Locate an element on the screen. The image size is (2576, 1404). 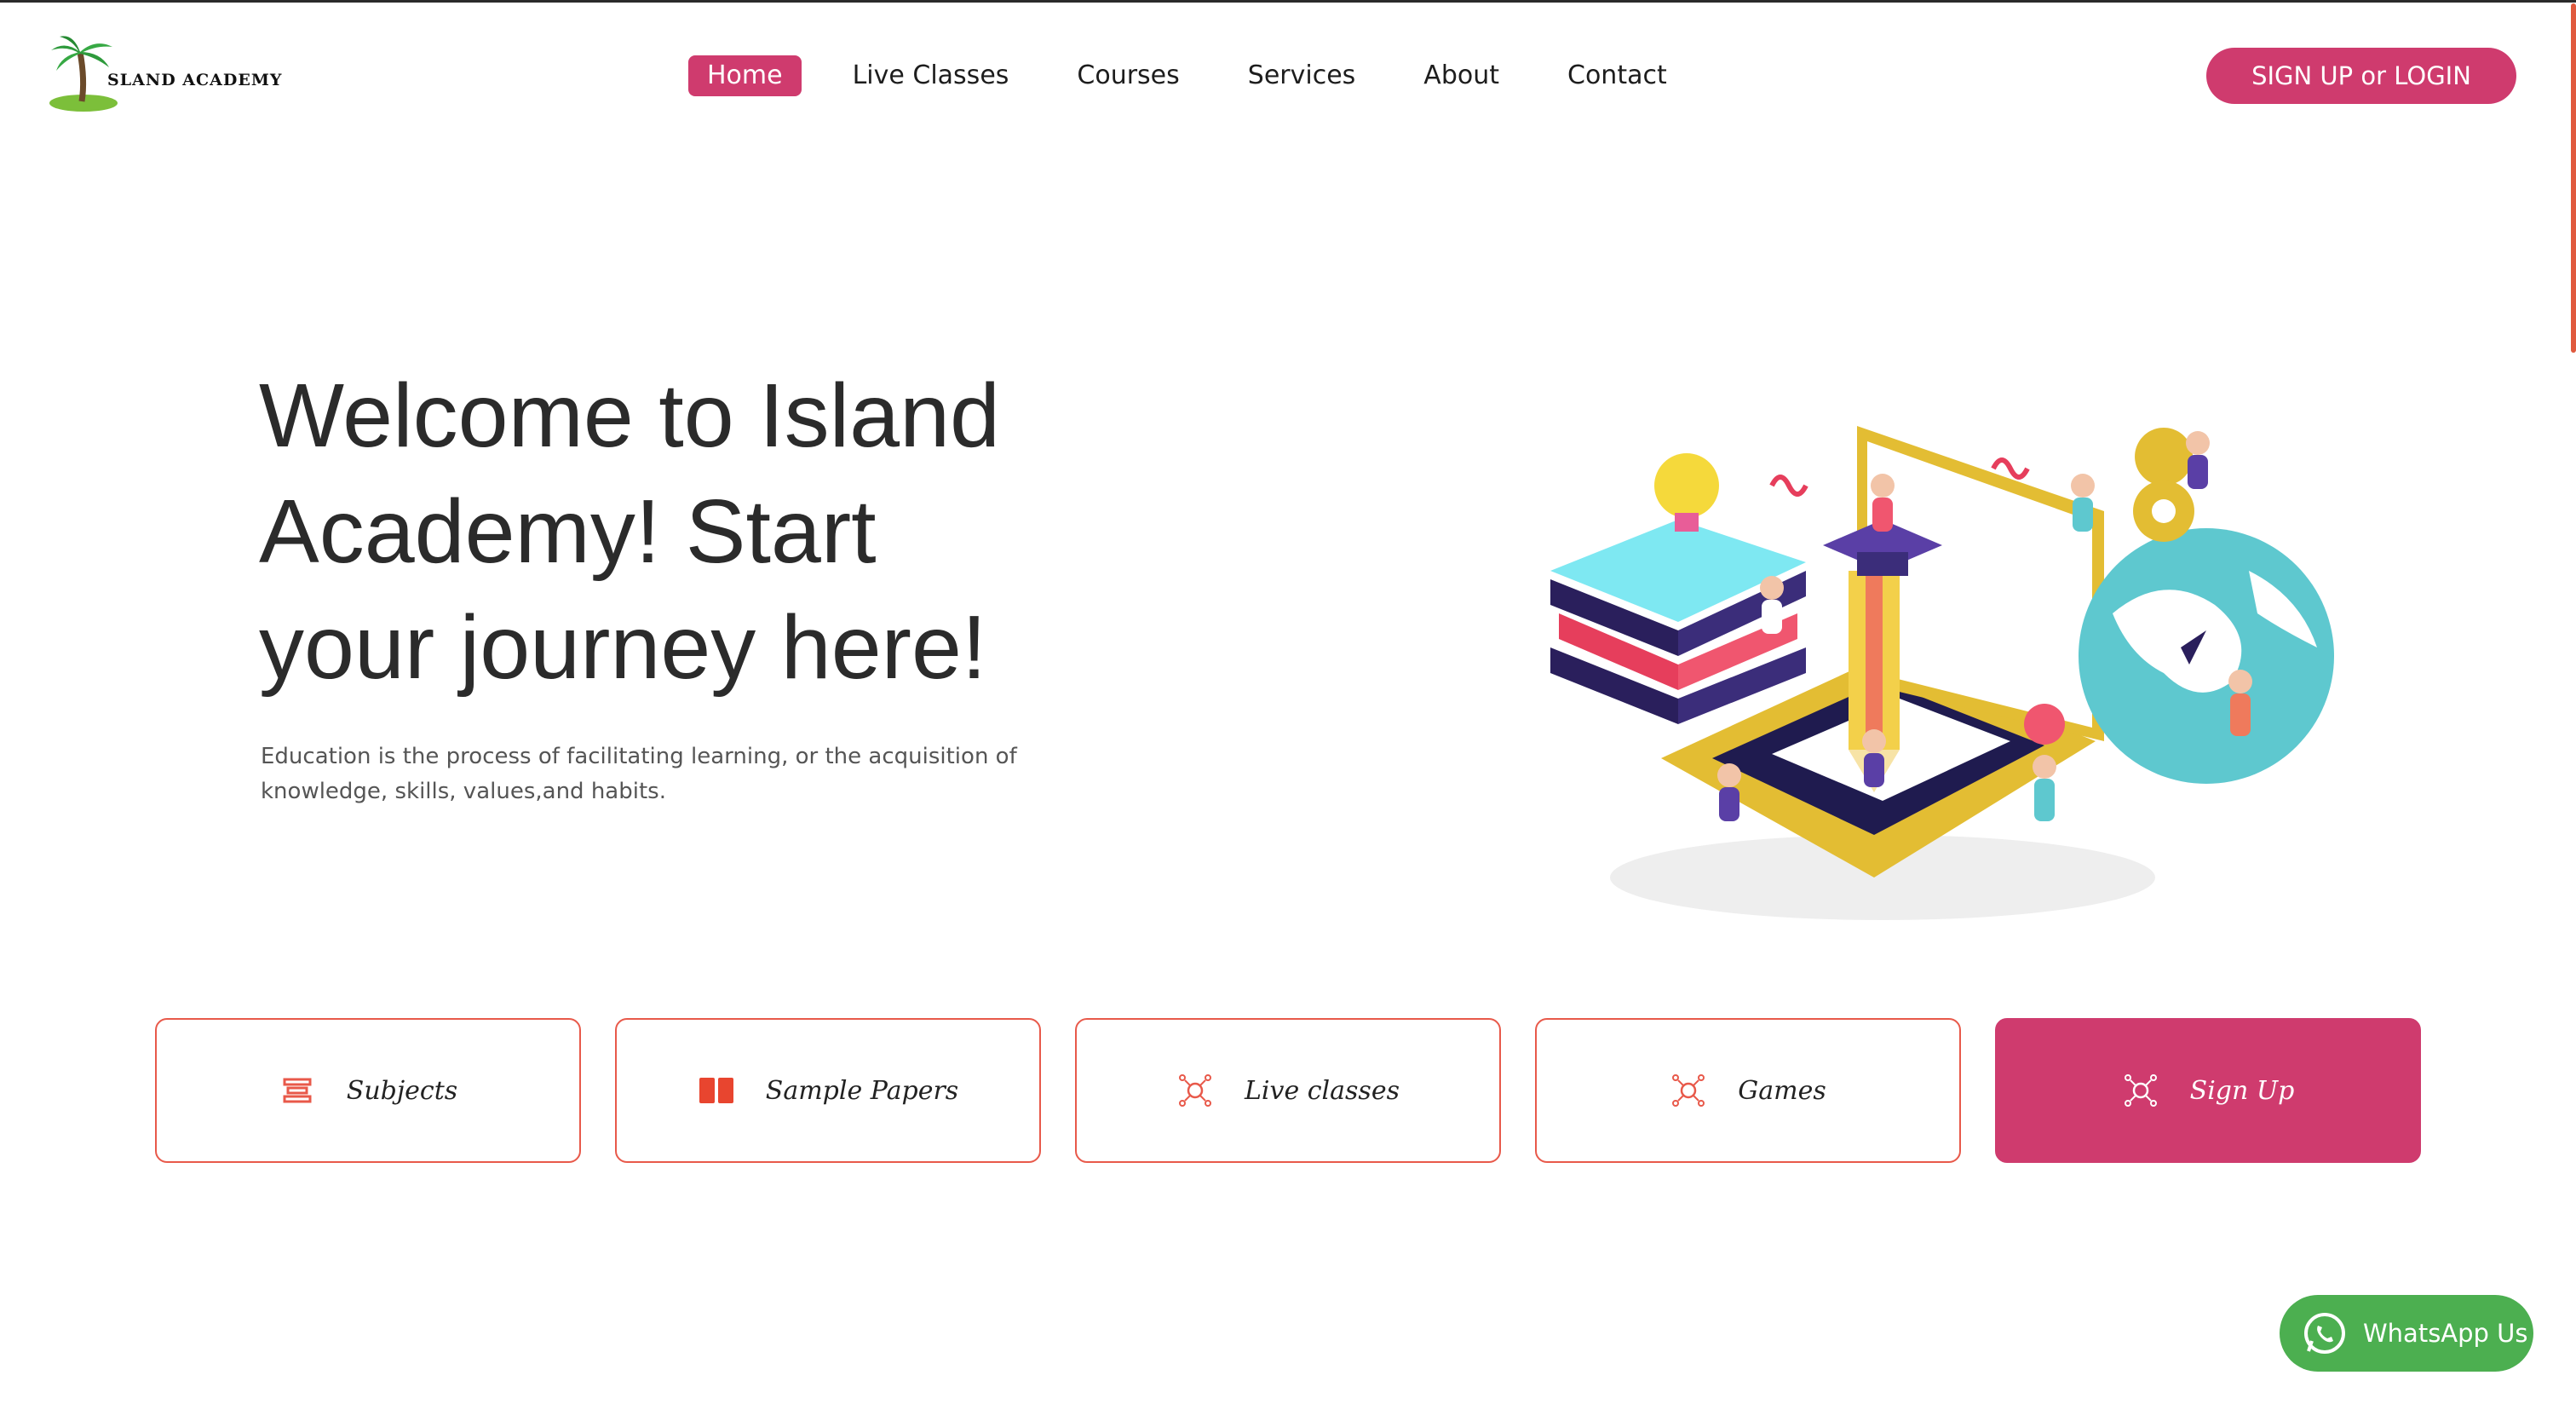
nav-courses: Courses is located at coordinates (1128, 75).